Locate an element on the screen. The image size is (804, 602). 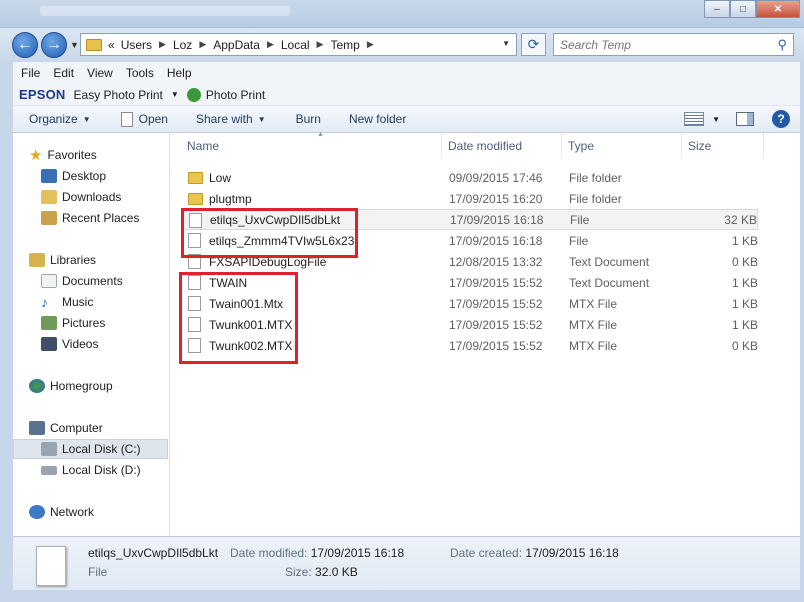
help-icon: ? is located at coordinates (781, 119).